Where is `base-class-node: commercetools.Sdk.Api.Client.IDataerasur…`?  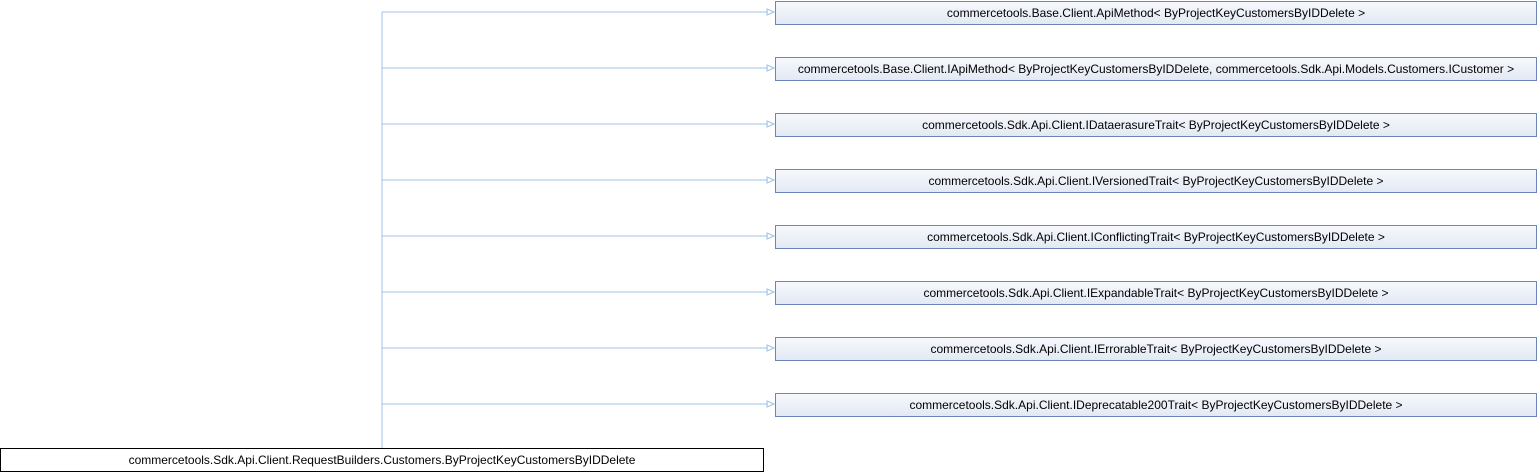 base-class-node: commercetools.Sdk.Api.Client.IDataerasur… is located at coordinates (1156, 125).